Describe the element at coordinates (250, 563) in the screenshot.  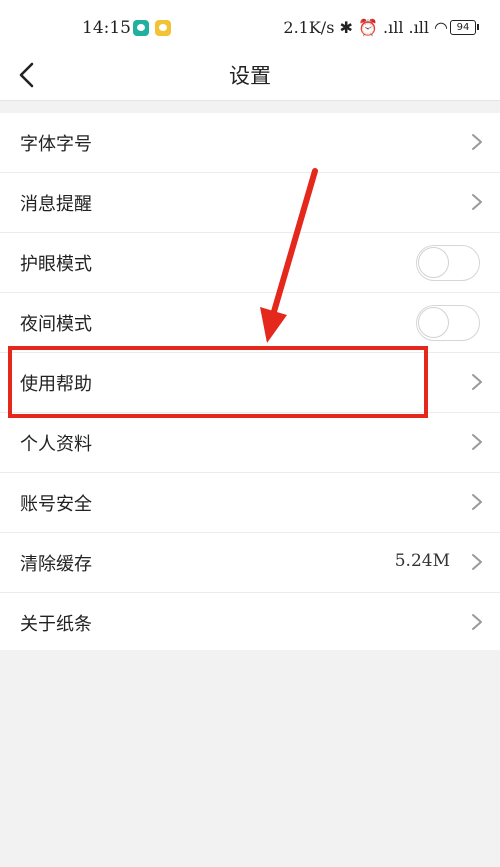
I see `settings-item-clear-cache: 清除缓存 5.24M` at that location.